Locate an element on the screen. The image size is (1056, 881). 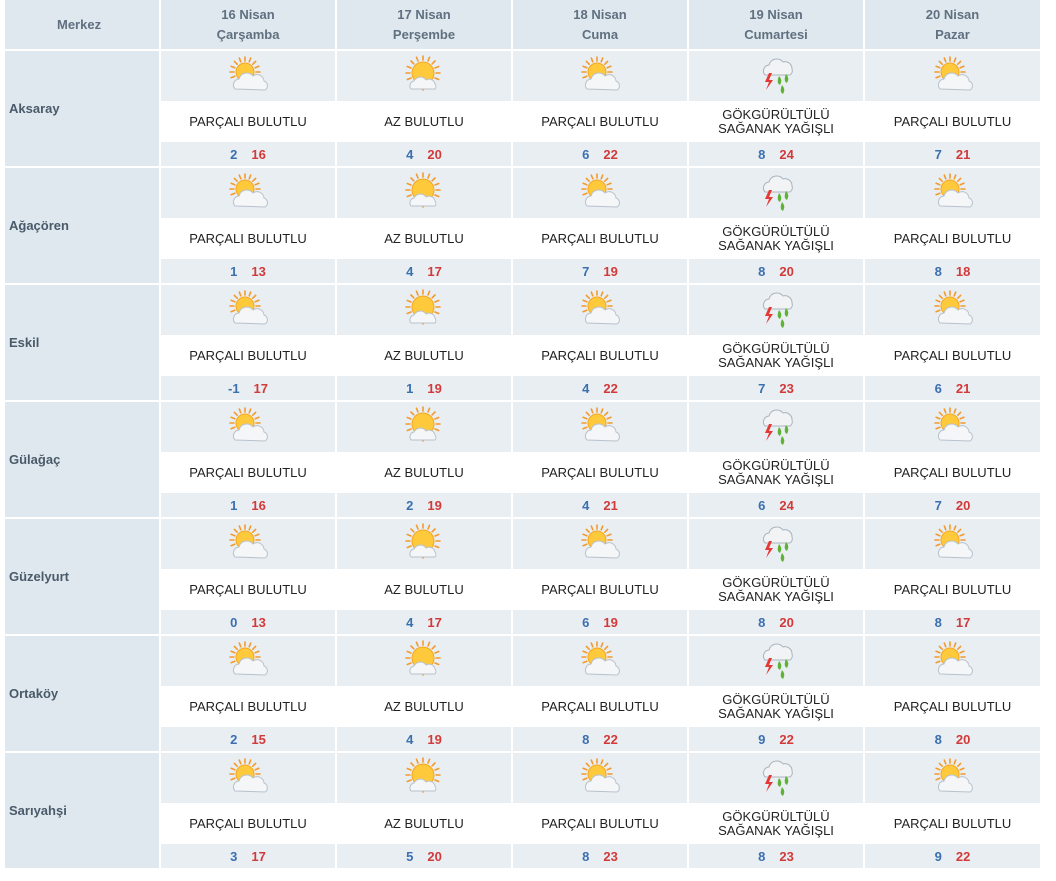
day-date: 20 Nisan is located at coordinates (952, 14).